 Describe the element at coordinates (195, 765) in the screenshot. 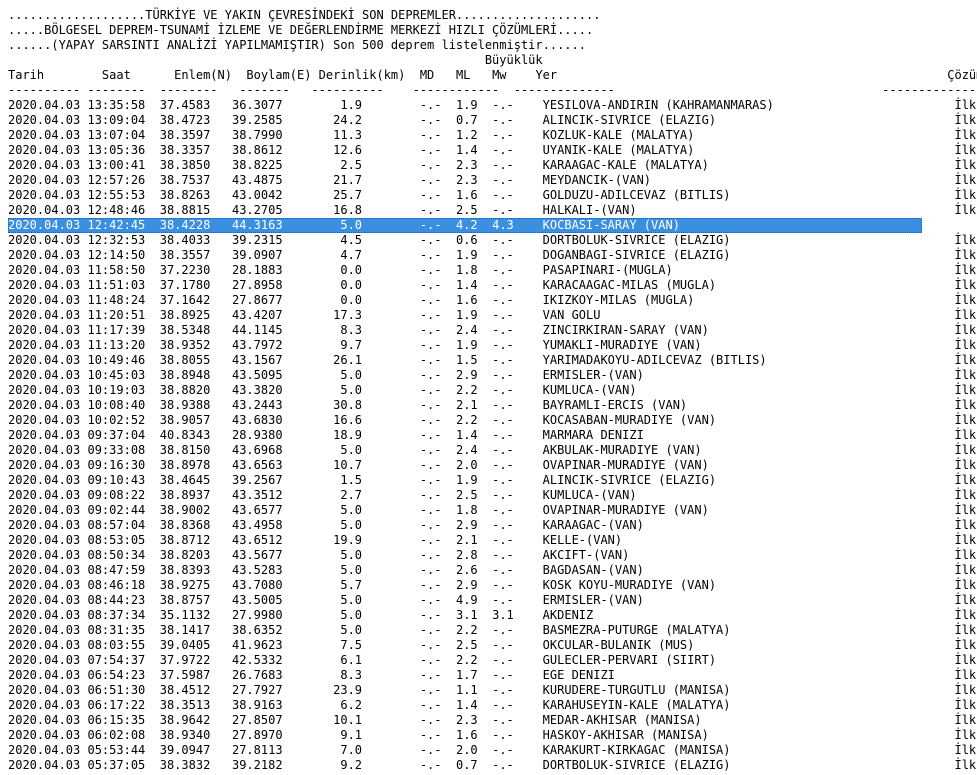

I see `cell-lat: 38.3832` at that location.